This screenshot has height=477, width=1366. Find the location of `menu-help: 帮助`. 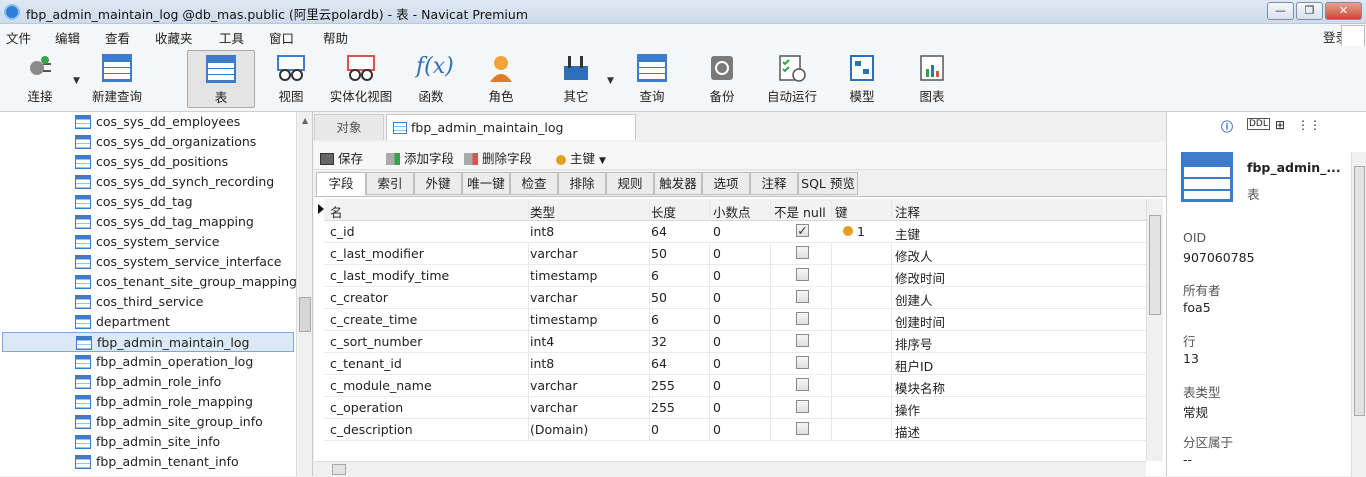

menu-help: 帮助 is located at coordinates (335, 37).